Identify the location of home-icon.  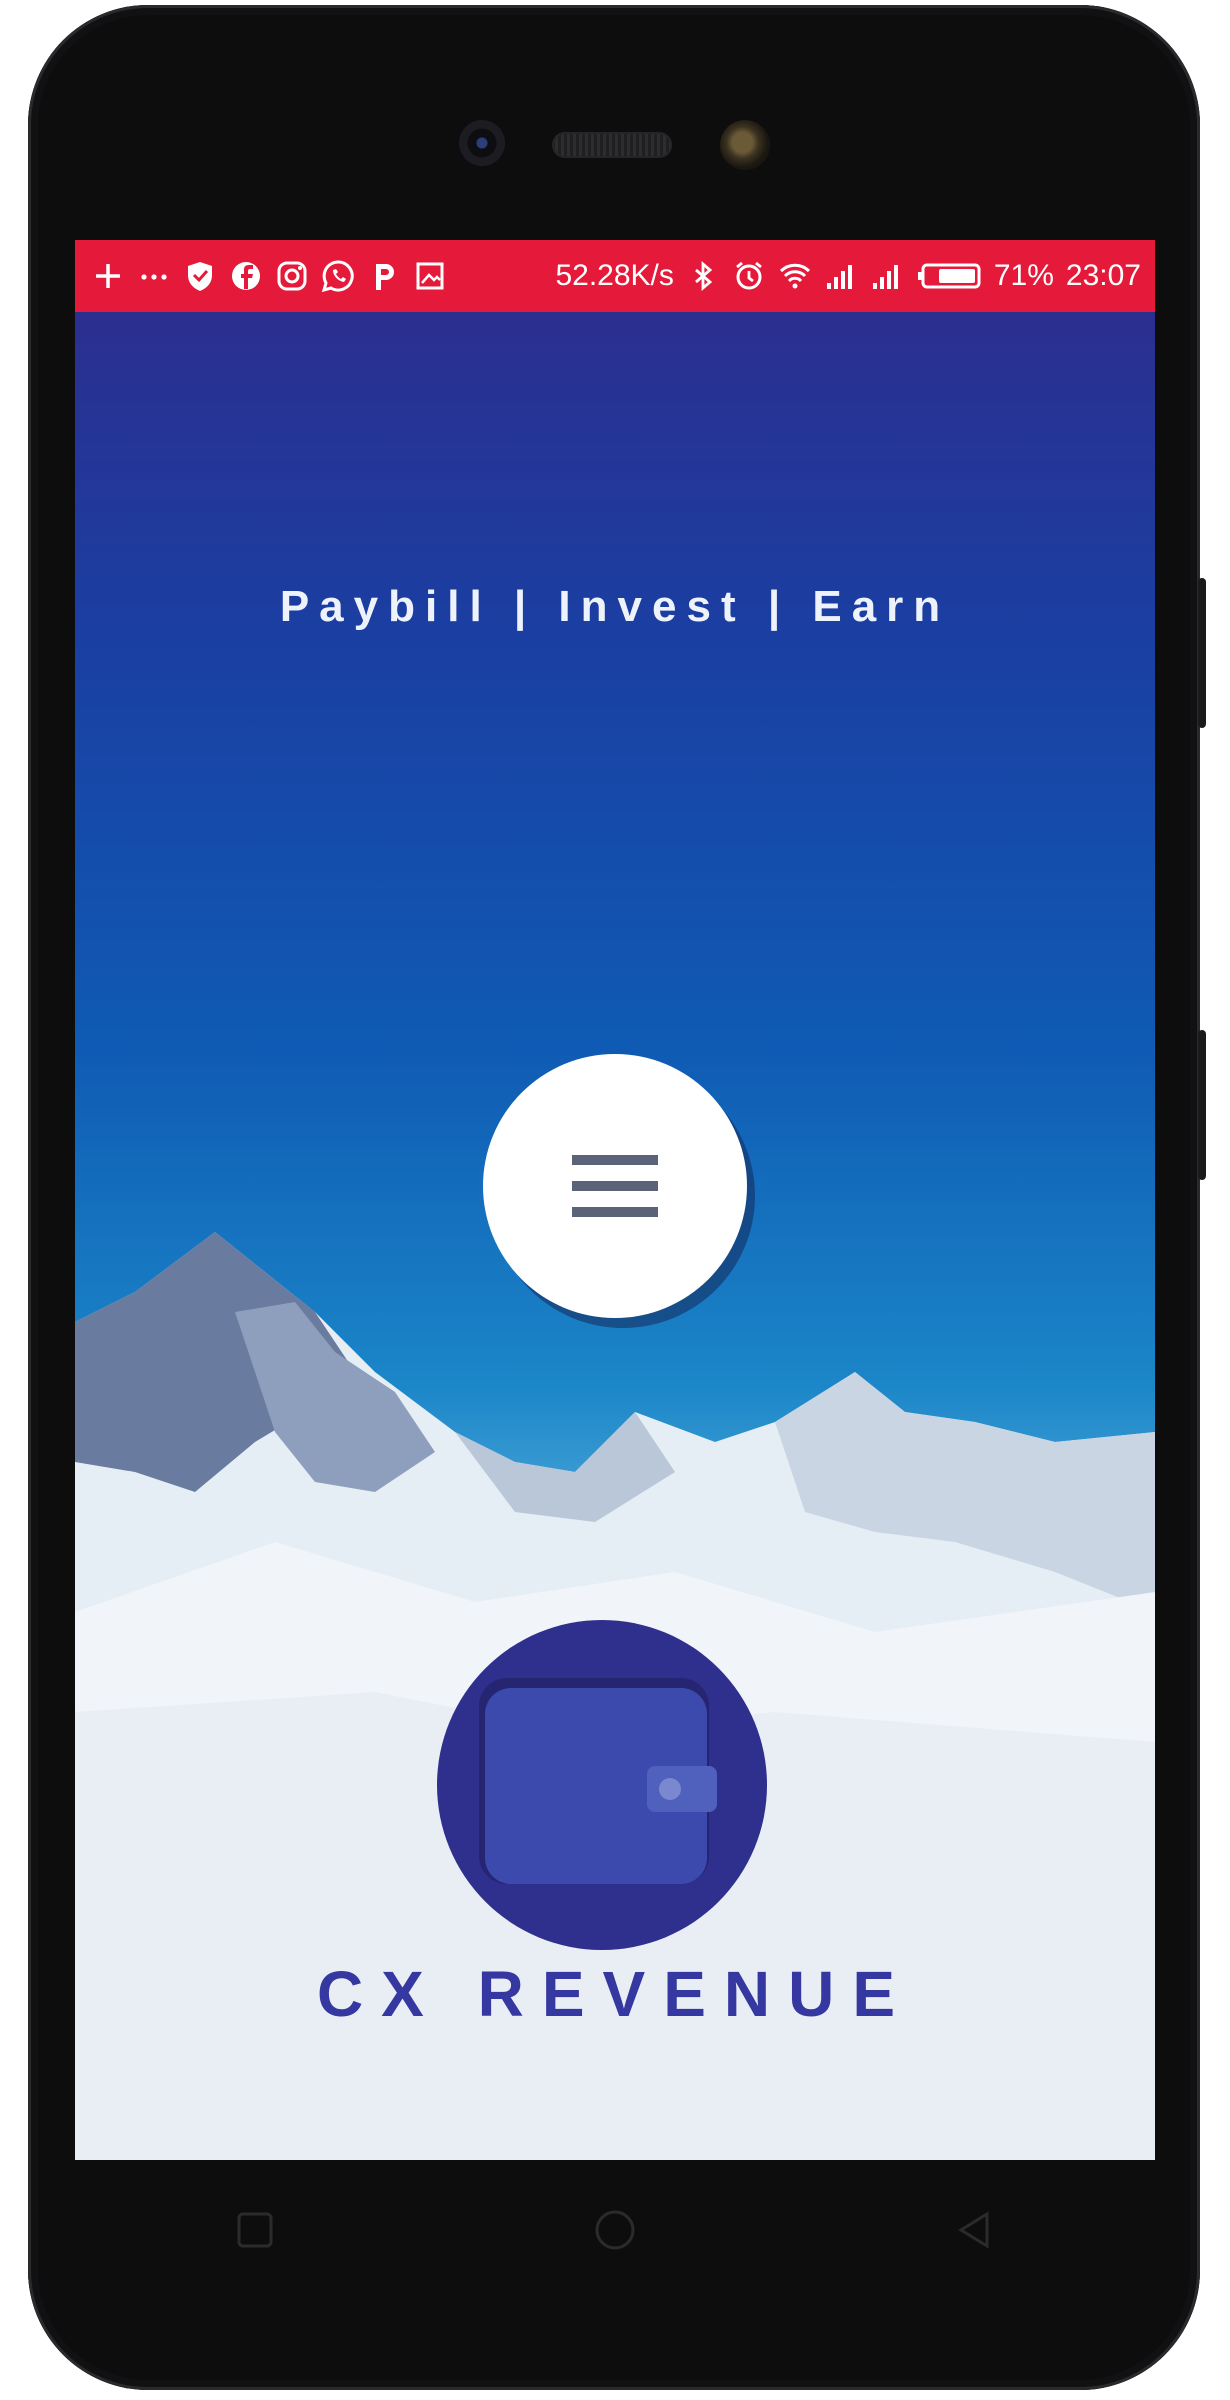
(615, 2230).